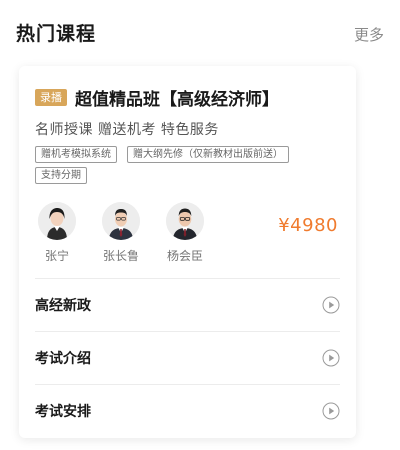  Describe the element at coordinates (308, 225) in the screenshot. I see `course-price: ¥4980` at that location.